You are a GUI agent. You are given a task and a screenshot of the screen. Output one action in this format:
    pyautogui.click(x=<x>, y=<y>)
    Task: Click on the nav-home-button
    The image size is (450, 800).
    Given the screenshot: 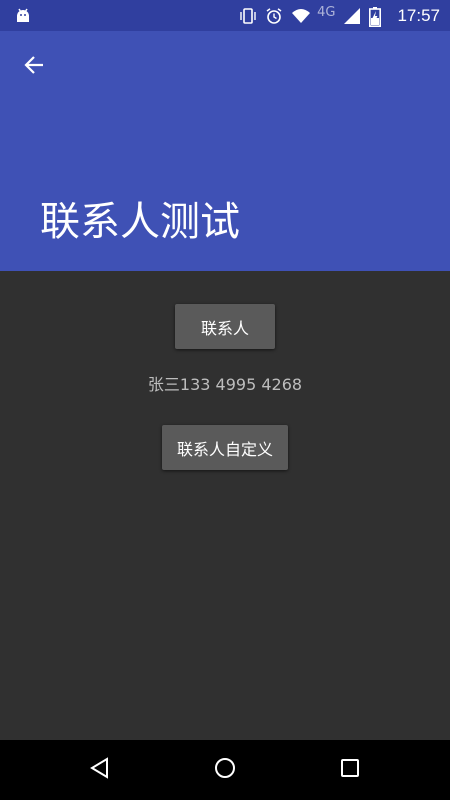 What is the action you would take?
    pyautogui.click(x=225, y=770)
    